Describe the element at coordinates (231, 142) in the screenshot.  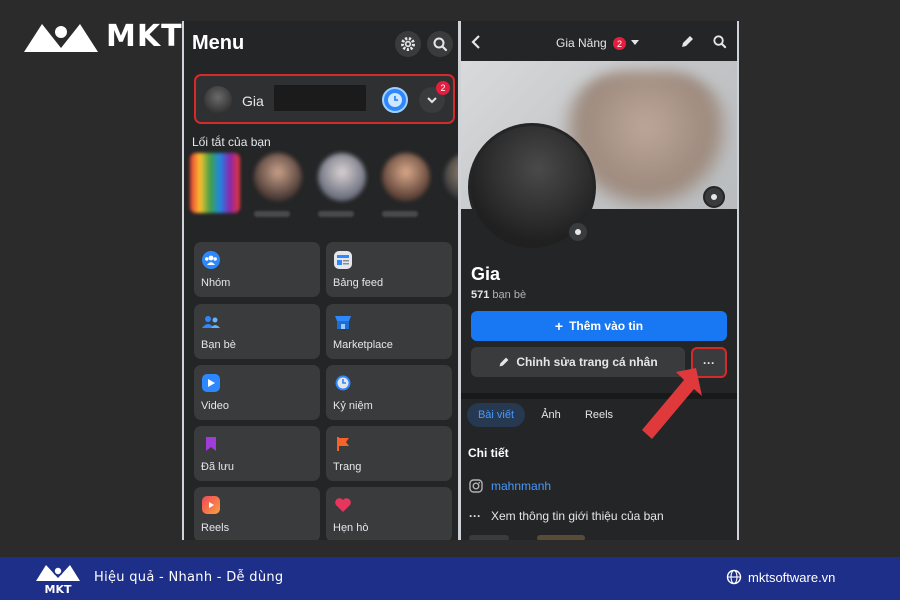
I see `shortcuts-label: Lối tắt của bạn` at that location.